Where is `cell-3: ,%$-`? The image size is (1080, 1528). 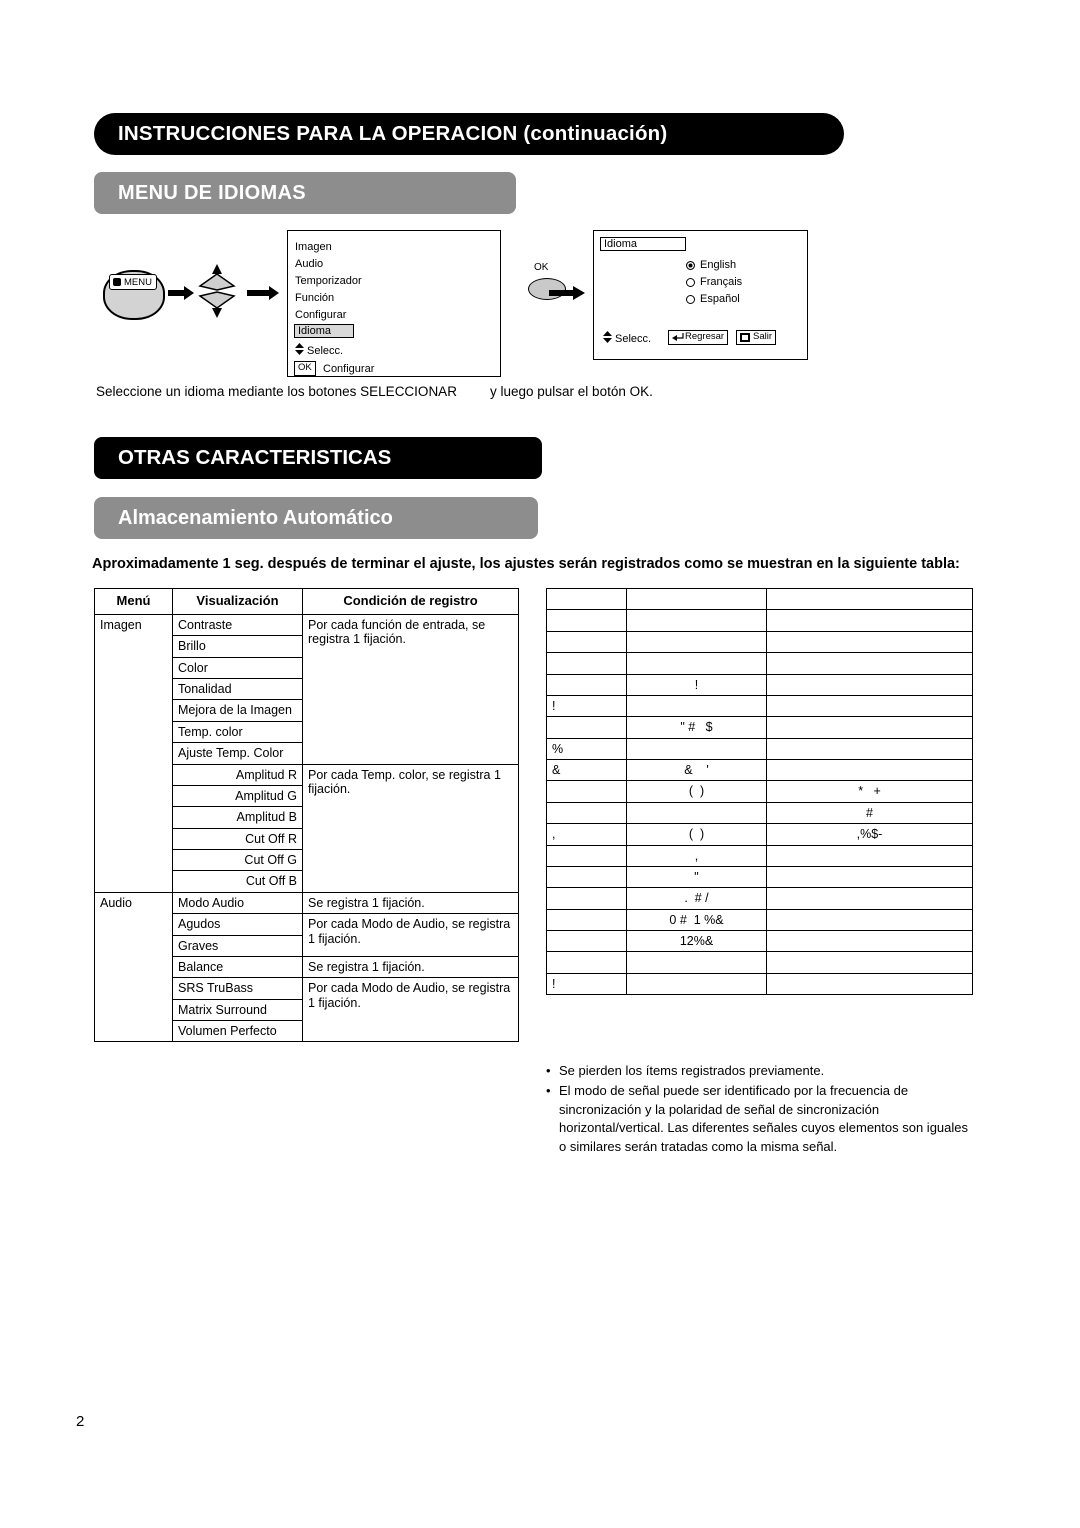 cell-3: ,%$- is located at coordinates (869, 834).